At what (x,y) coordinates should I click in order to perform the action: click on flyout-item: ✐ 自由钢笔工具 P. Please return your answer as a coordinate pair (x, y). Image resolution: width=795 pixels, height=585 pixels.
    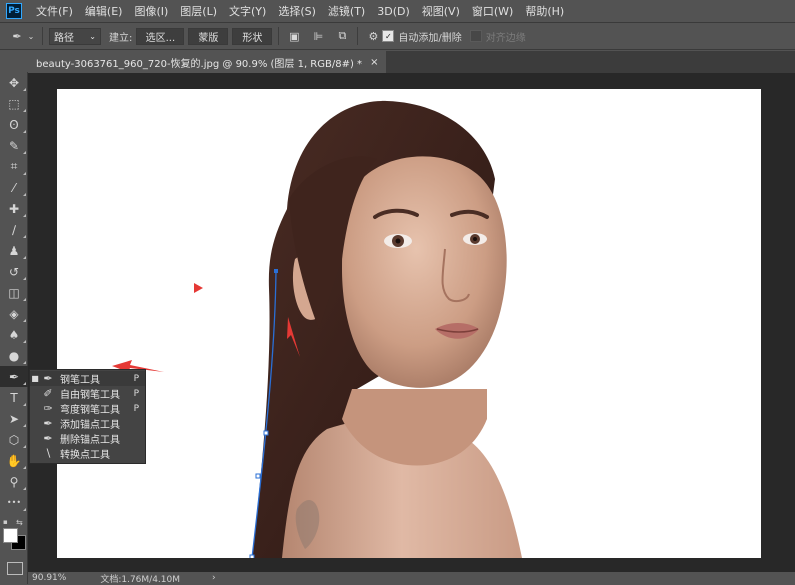
    Looking at the image, I should click on (87, 393).